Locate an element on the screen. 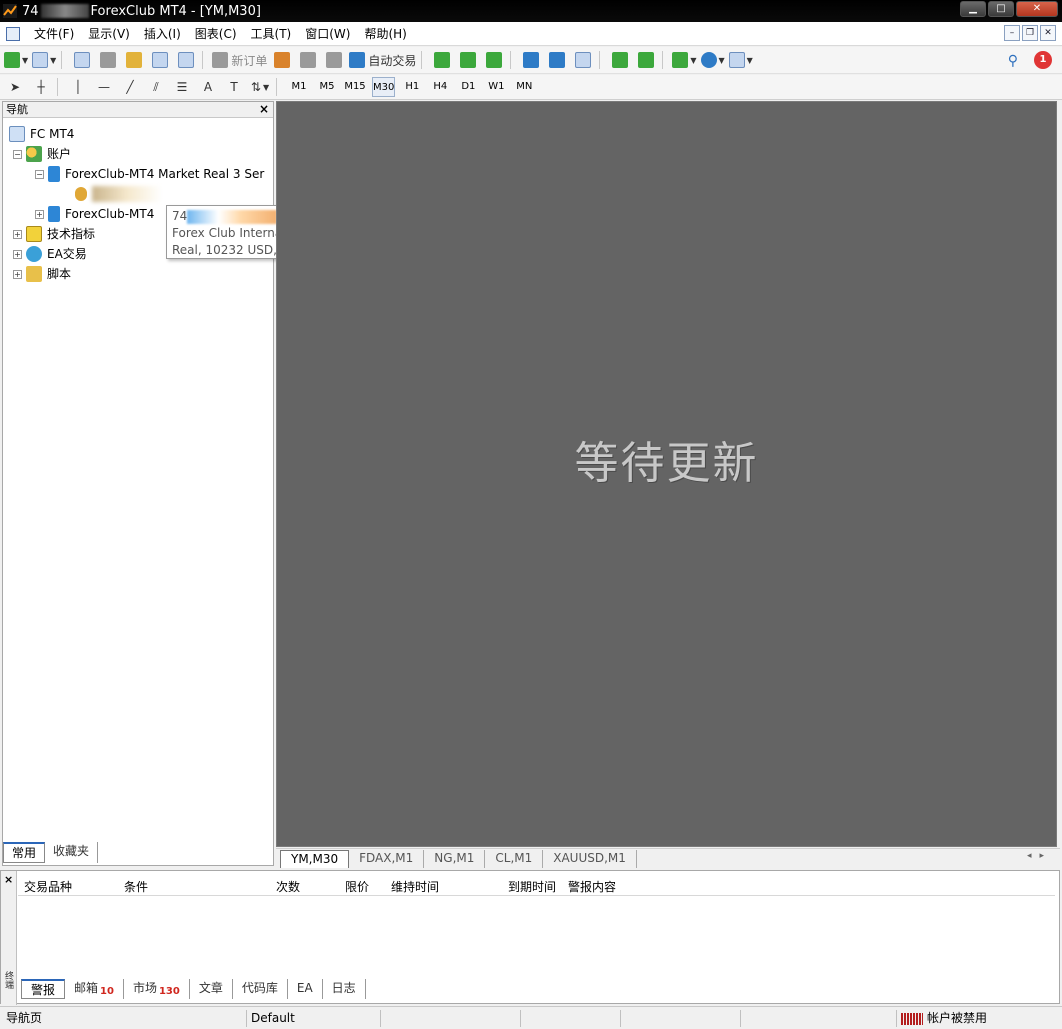 The height and width of the screenshot is (1029, 1062). periods-button: ▼ is located at coordinates (712, 60).